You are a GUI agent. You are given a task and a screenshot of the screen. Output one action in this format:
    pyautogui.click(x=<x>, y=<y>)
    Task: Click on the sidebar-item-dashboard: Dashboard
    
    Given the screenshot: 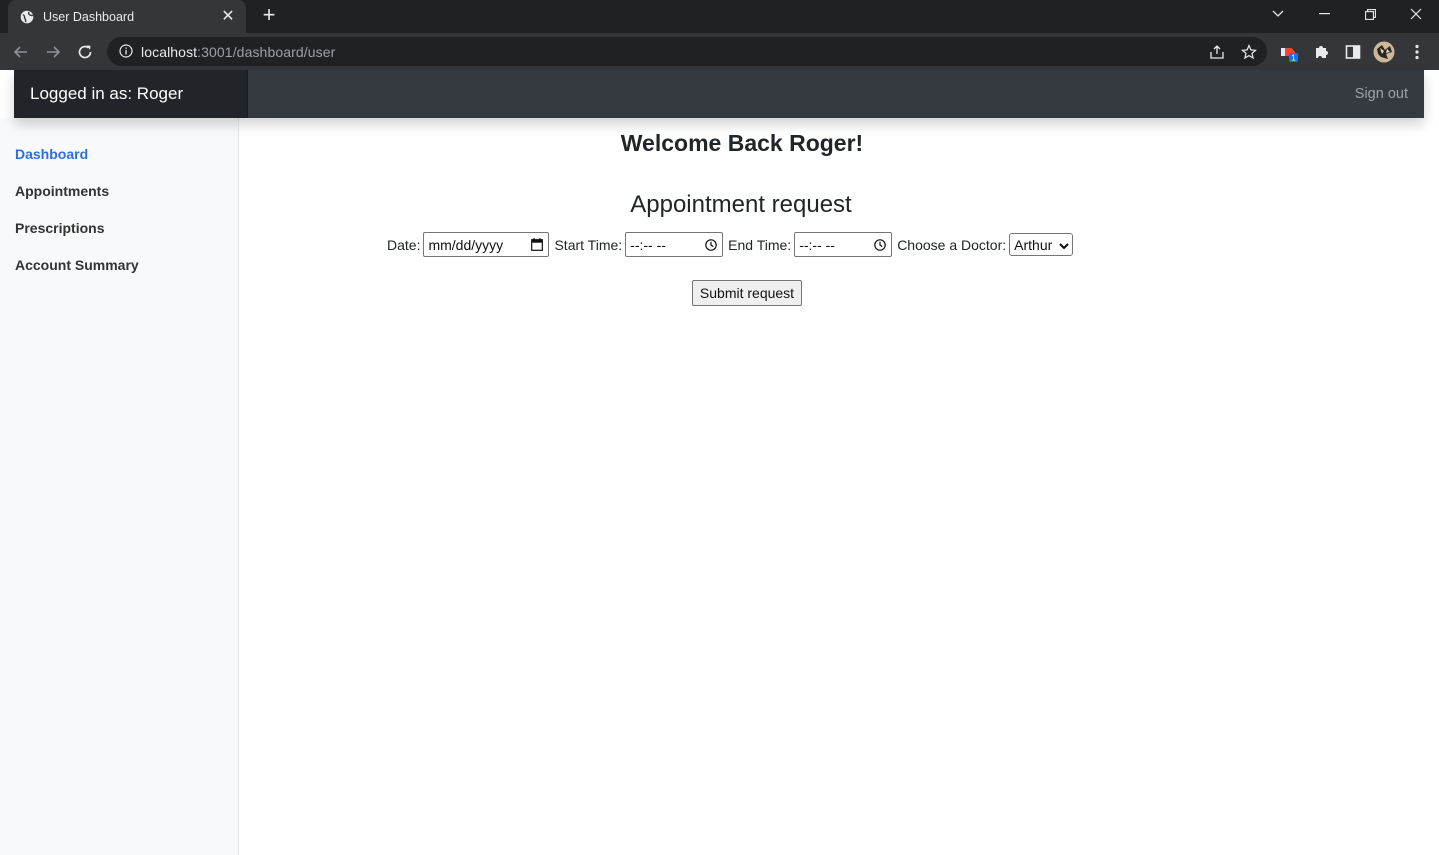 What is the action you would take?
    pyautogui.click(x=119, y=154)
    